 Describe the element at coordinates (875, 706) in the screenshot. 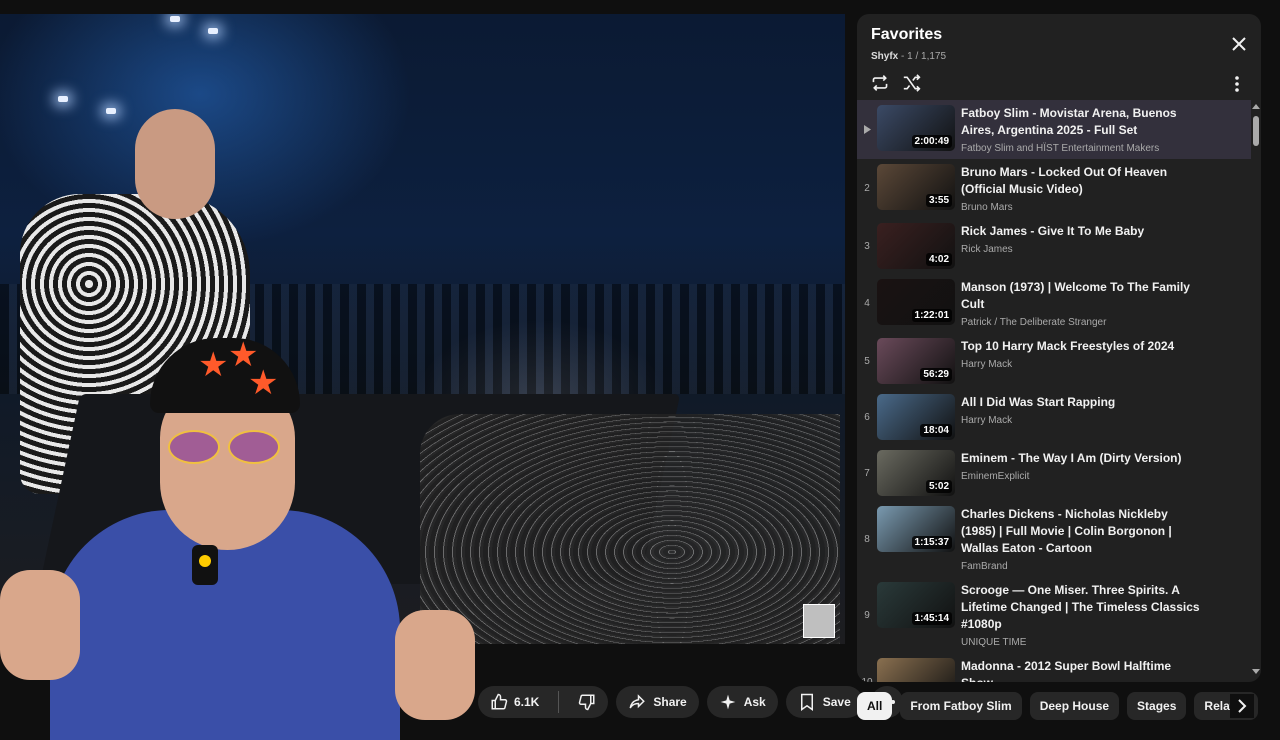

I see `chip-all: All` at that location.